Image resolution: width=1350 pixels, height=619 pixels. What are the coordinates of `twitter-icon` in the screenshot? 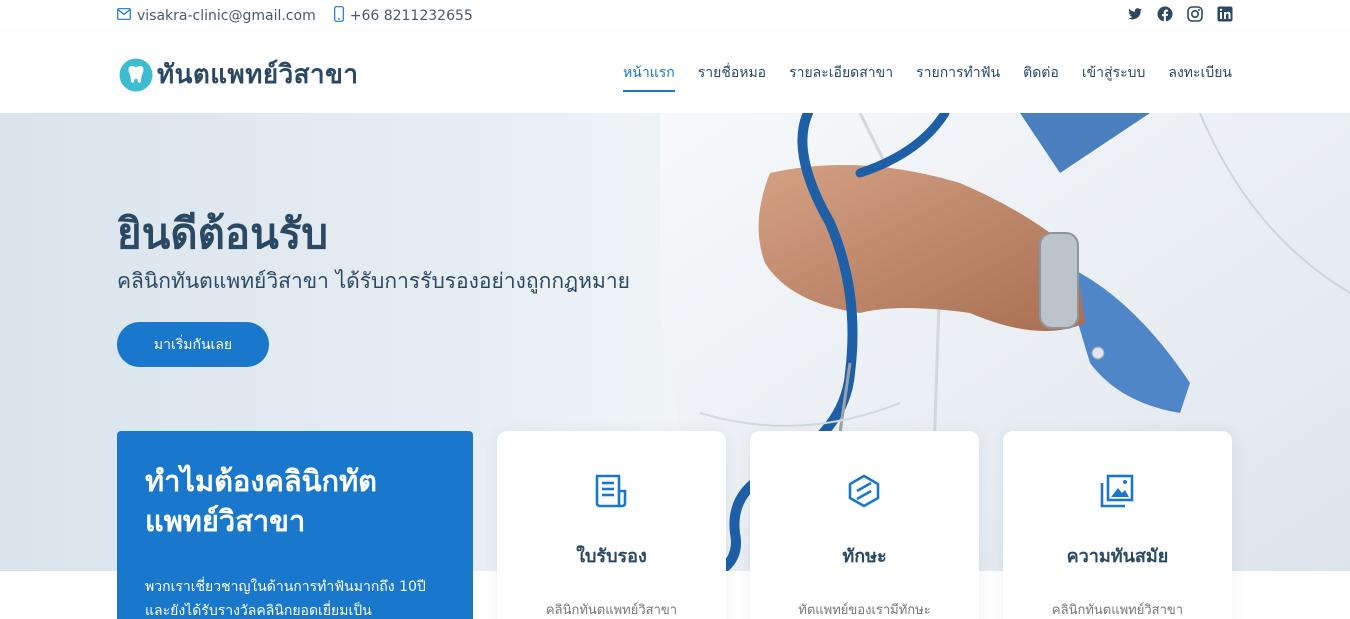 It's located at (1135, 14).